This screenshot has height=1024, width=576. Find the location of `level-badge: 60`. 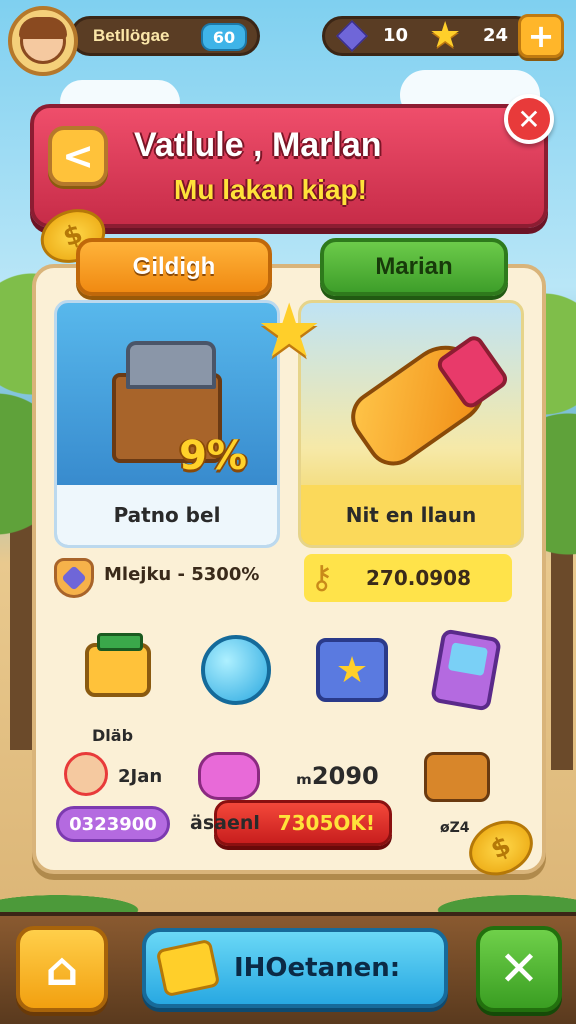

level-badge: 60 is located at coordinates (224, 37).